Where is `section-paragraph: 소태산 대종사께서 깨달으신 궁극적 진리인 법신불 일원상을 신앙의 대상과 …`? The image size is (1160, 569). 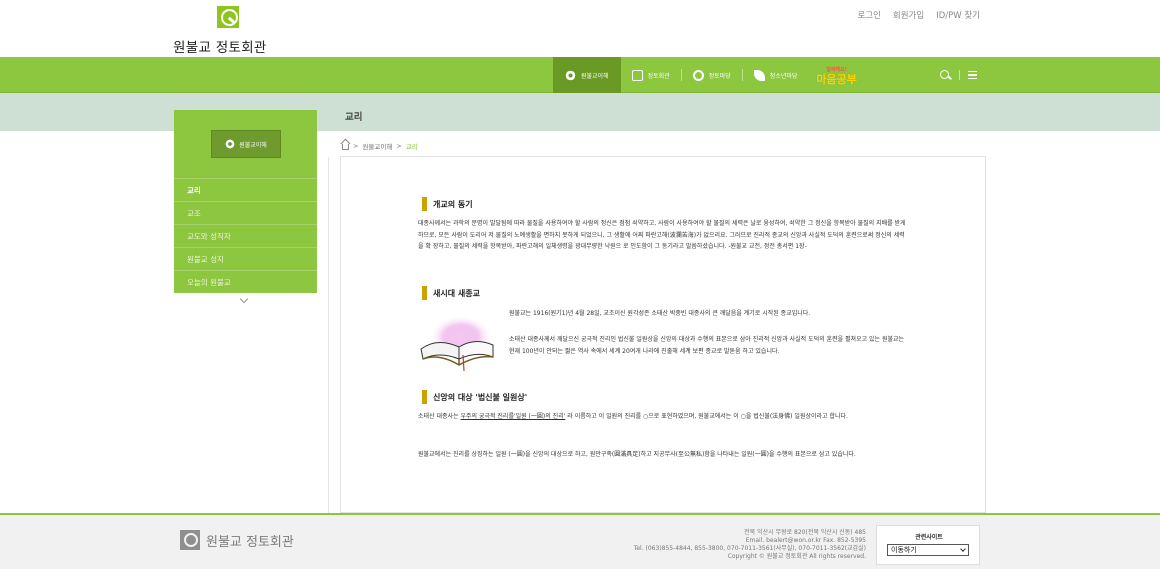 section-paragraph: 소태산 대종사께서 깨달으신 궁극적 진리인 법신불 일원상을 신앙의 대상과 … is located at coordinates (707, 345).